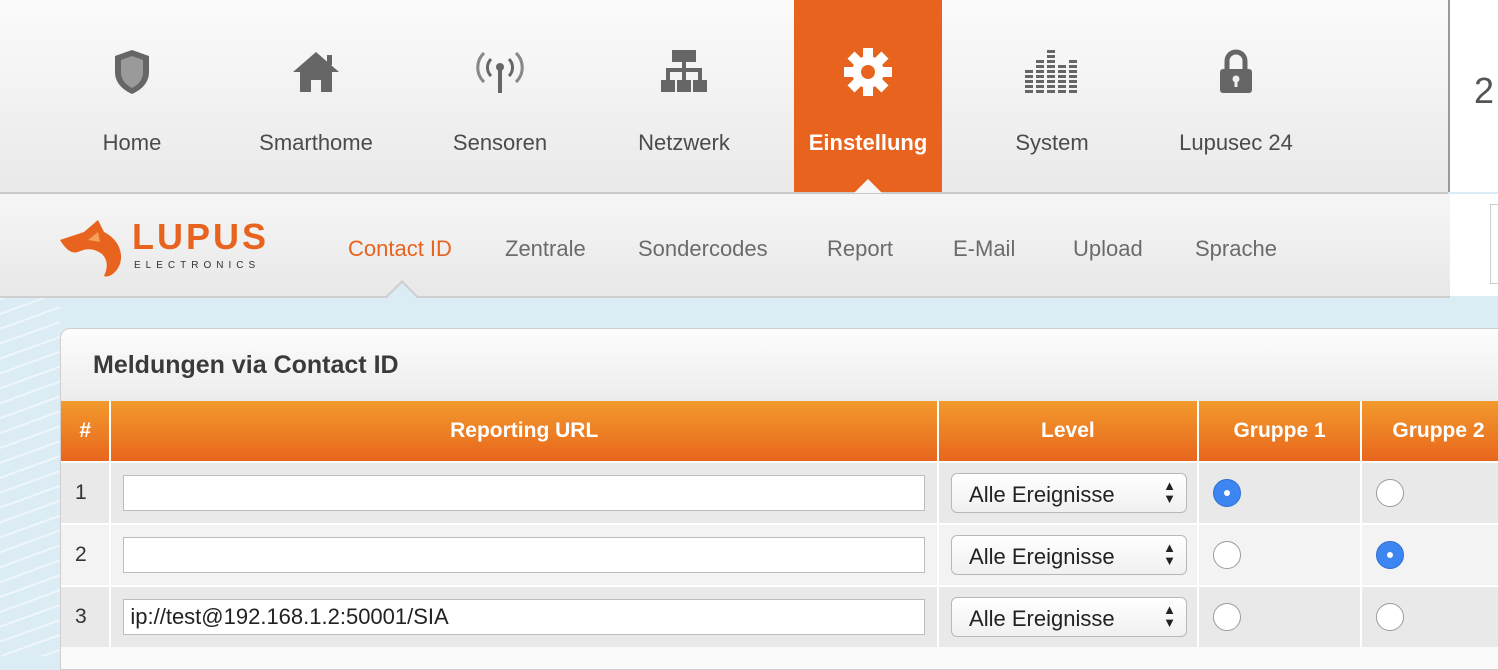 The width and height of the screenshot is (1498, 670). I want to click on nav-item-system: System, so click(1052, 96).